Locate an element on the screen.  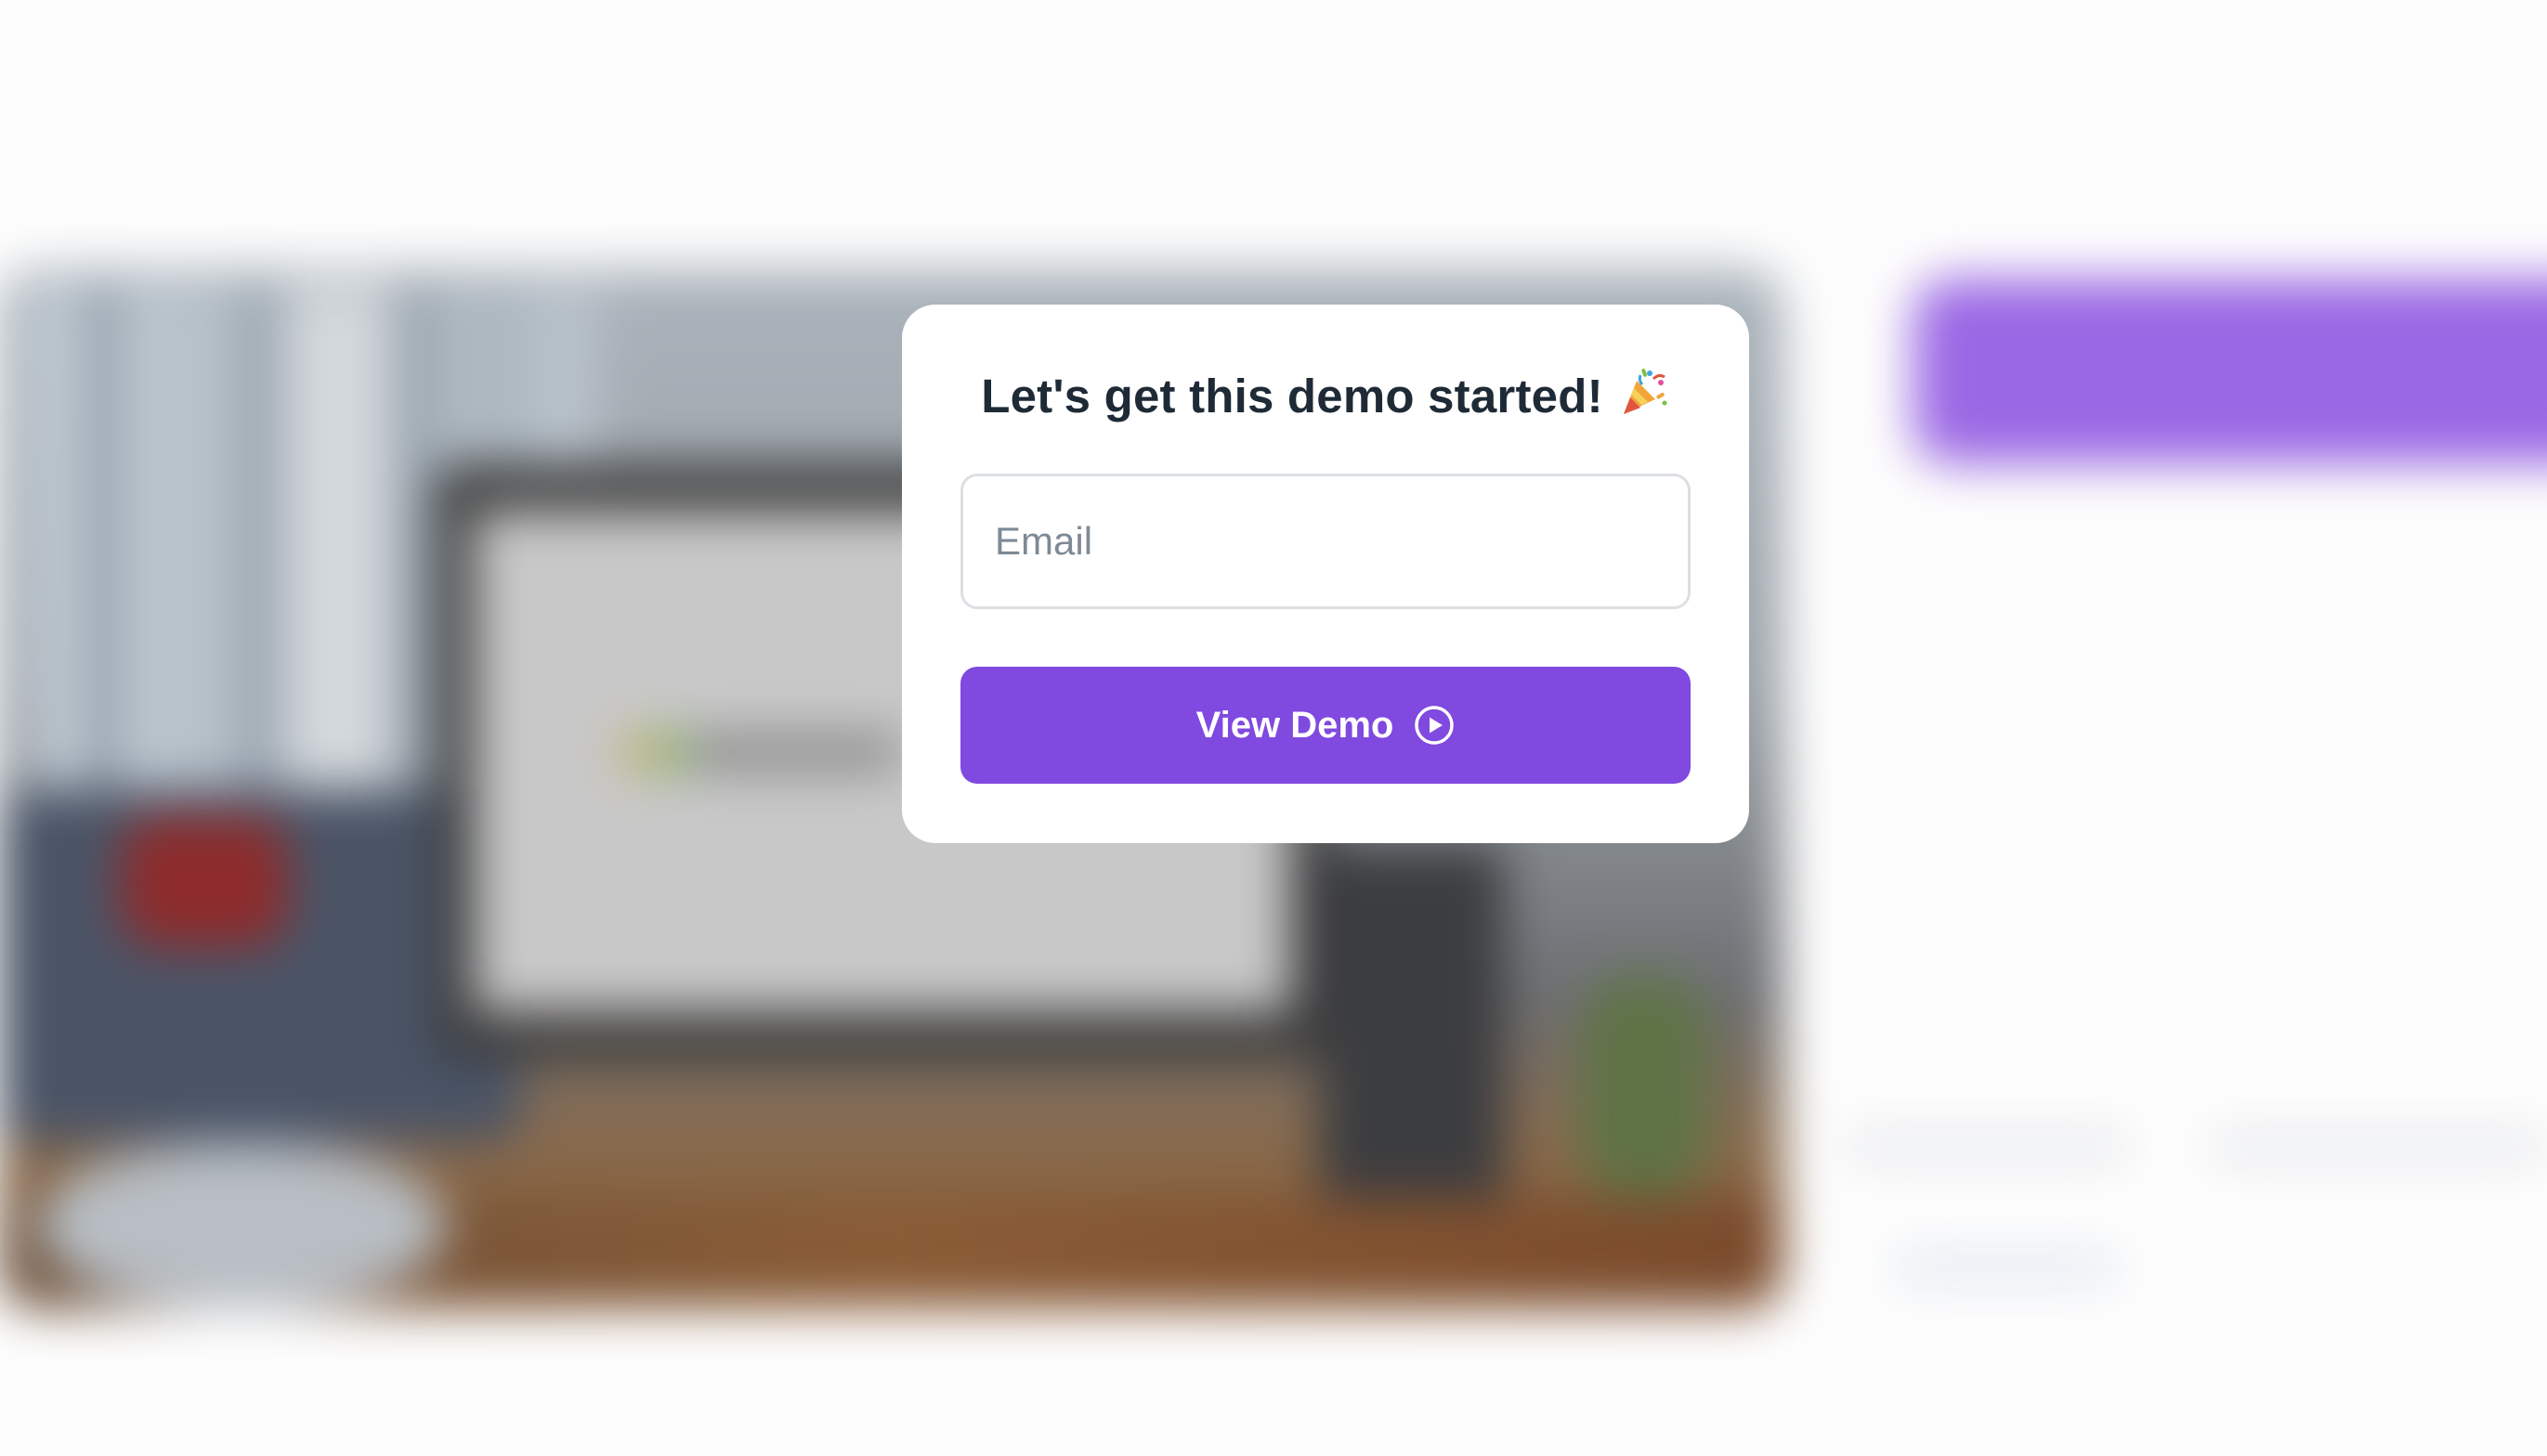
background-dark-object is located at coordinates (1412, 1030).